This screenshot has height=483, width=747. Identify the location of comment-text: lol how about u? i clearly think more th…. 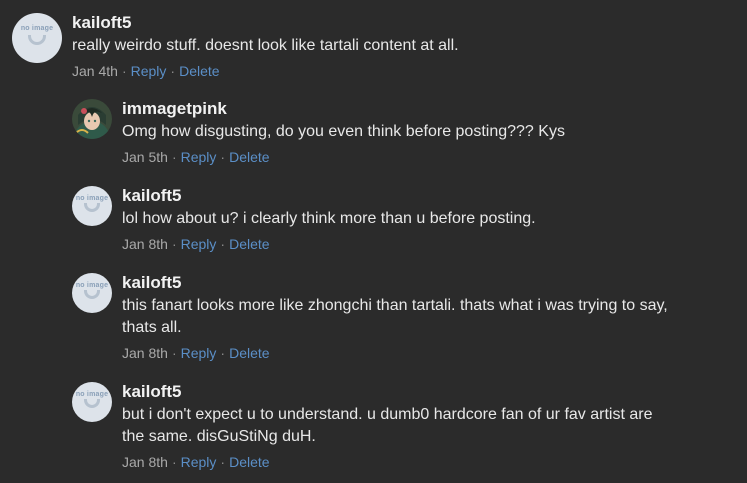
(329, 218).